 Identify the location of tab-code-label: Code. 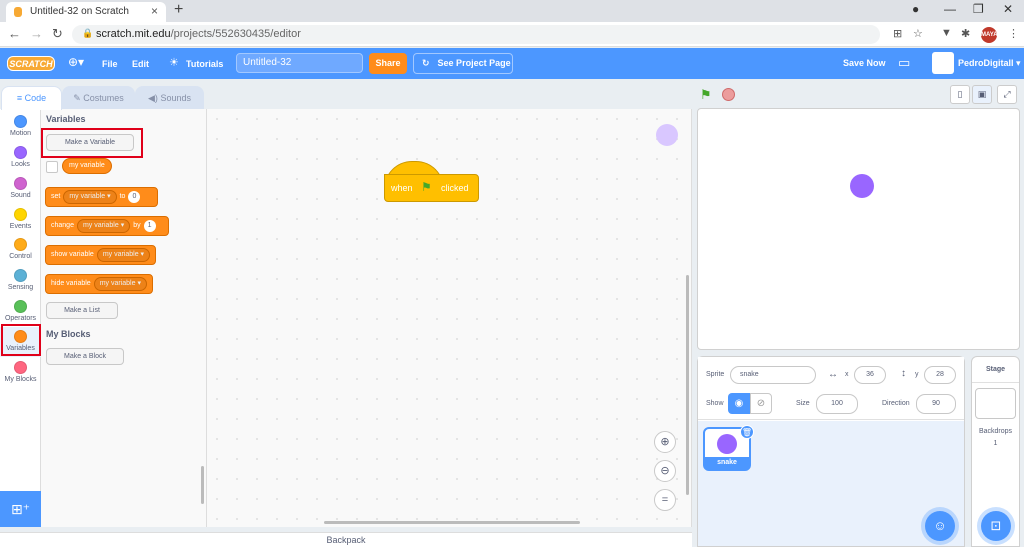
(35, 98).